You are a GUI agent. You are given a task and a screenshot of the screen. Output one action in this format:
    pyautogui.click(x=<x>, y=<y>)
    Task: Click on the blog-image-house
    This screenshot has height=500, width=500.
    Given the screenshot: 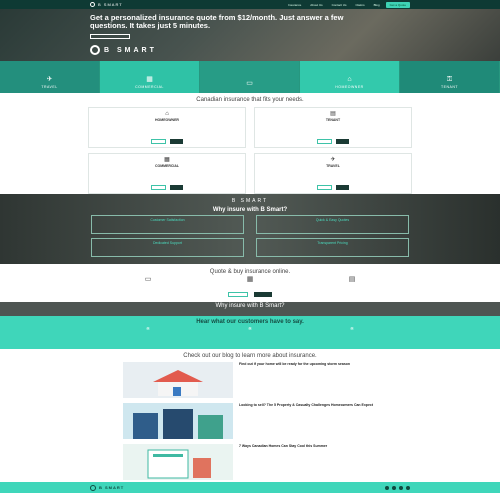 What is the action you would take?
    pyautogui.click(x=178, y=380)
    